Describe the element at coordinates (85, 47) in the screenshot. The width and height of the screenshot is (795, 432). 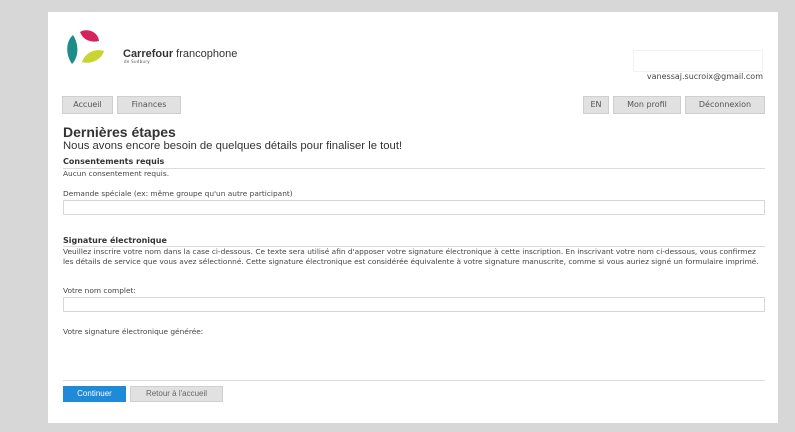
I see `carrefour-logo` at that location.